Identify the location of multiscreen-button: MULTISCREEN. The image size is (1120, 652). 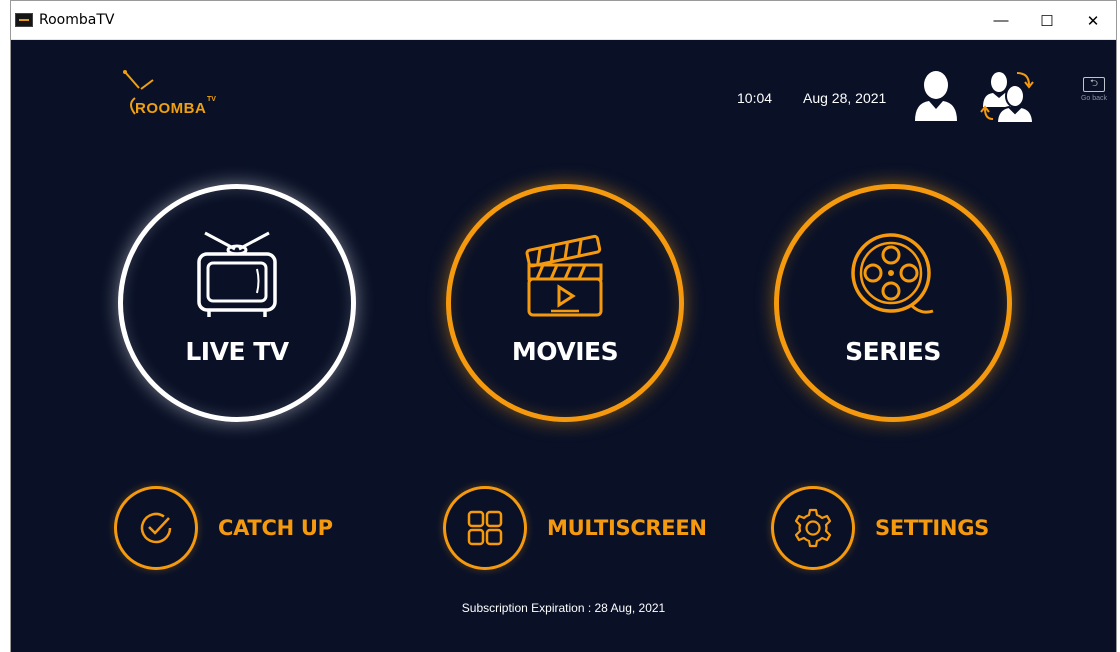
(575, 528).